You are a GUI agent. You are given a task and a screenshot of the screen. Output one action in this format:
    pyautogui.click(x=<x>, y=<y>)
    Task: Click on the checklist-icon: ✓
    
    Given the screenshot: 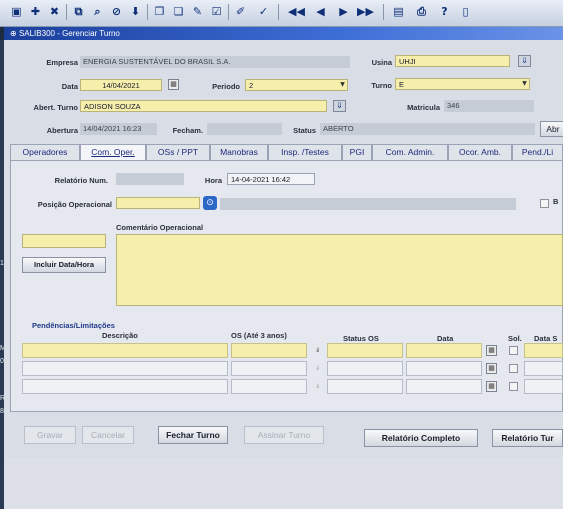 What is the action you would take?
    pyautogui.click(x=263, y=11)
    